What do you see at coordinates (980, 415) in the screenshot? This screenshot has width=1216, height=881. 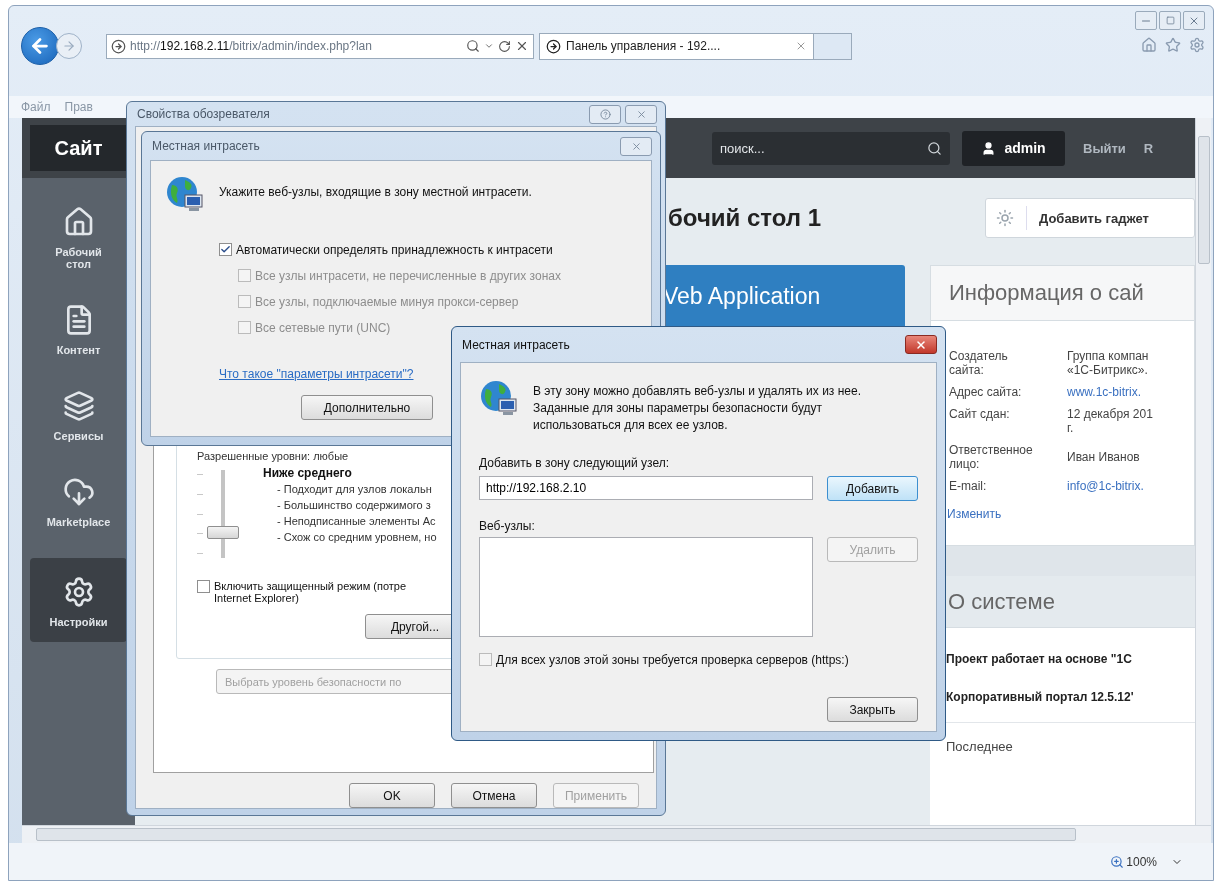 I see `info-label: Сайт сдан:` at bounding box center [980, 415].